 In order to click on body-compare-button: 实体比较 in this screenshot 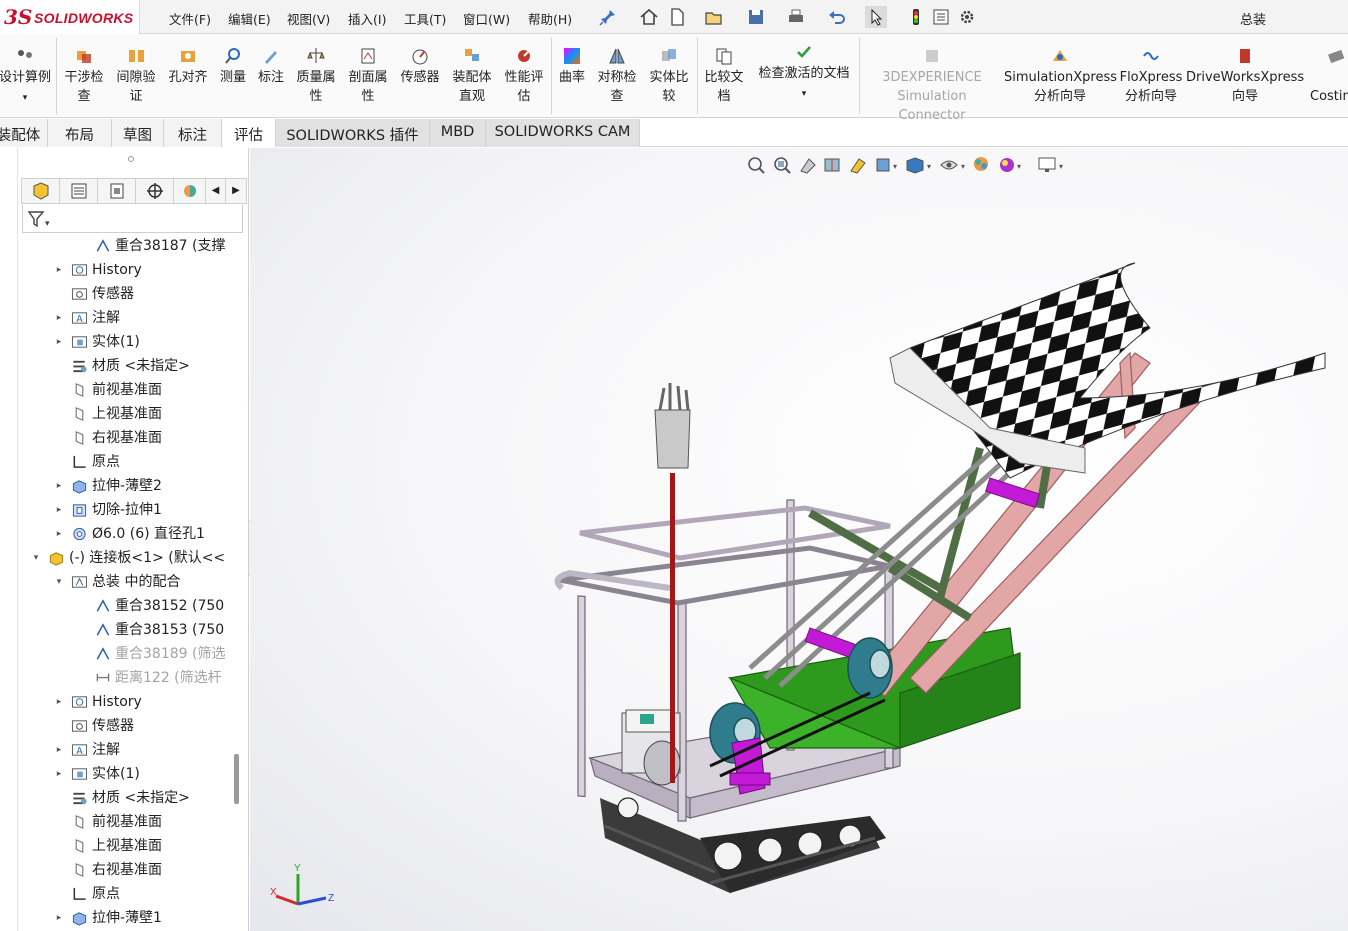, I will do `click(669, 76)`.